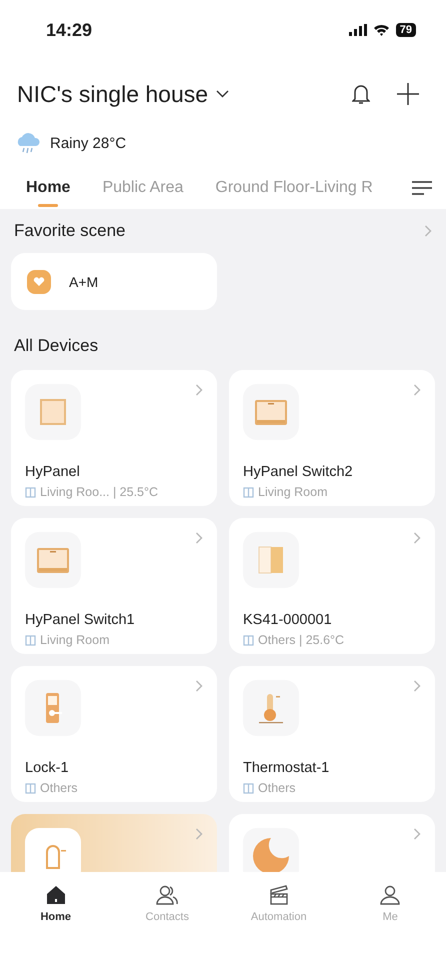  Describe the element at coordinates (56, 903) in the screenshot. I see `nav-tab: Home` at that location.